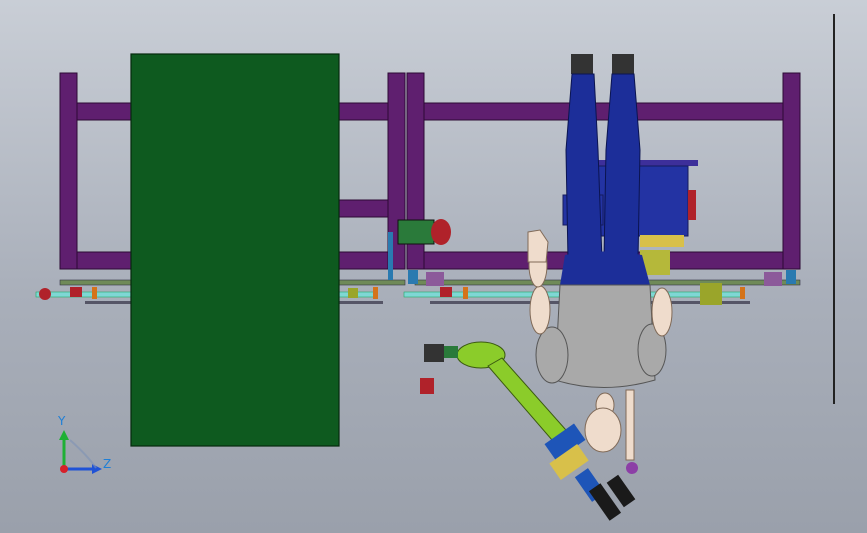  I want to click on axis-triad-icon, so click(80, 452).